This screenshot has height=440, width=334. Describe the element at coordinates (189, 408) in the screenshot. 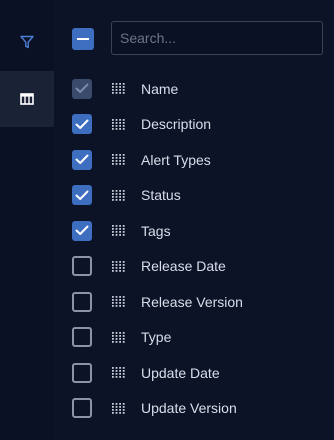

I see `column-label: Update Version` at that location.